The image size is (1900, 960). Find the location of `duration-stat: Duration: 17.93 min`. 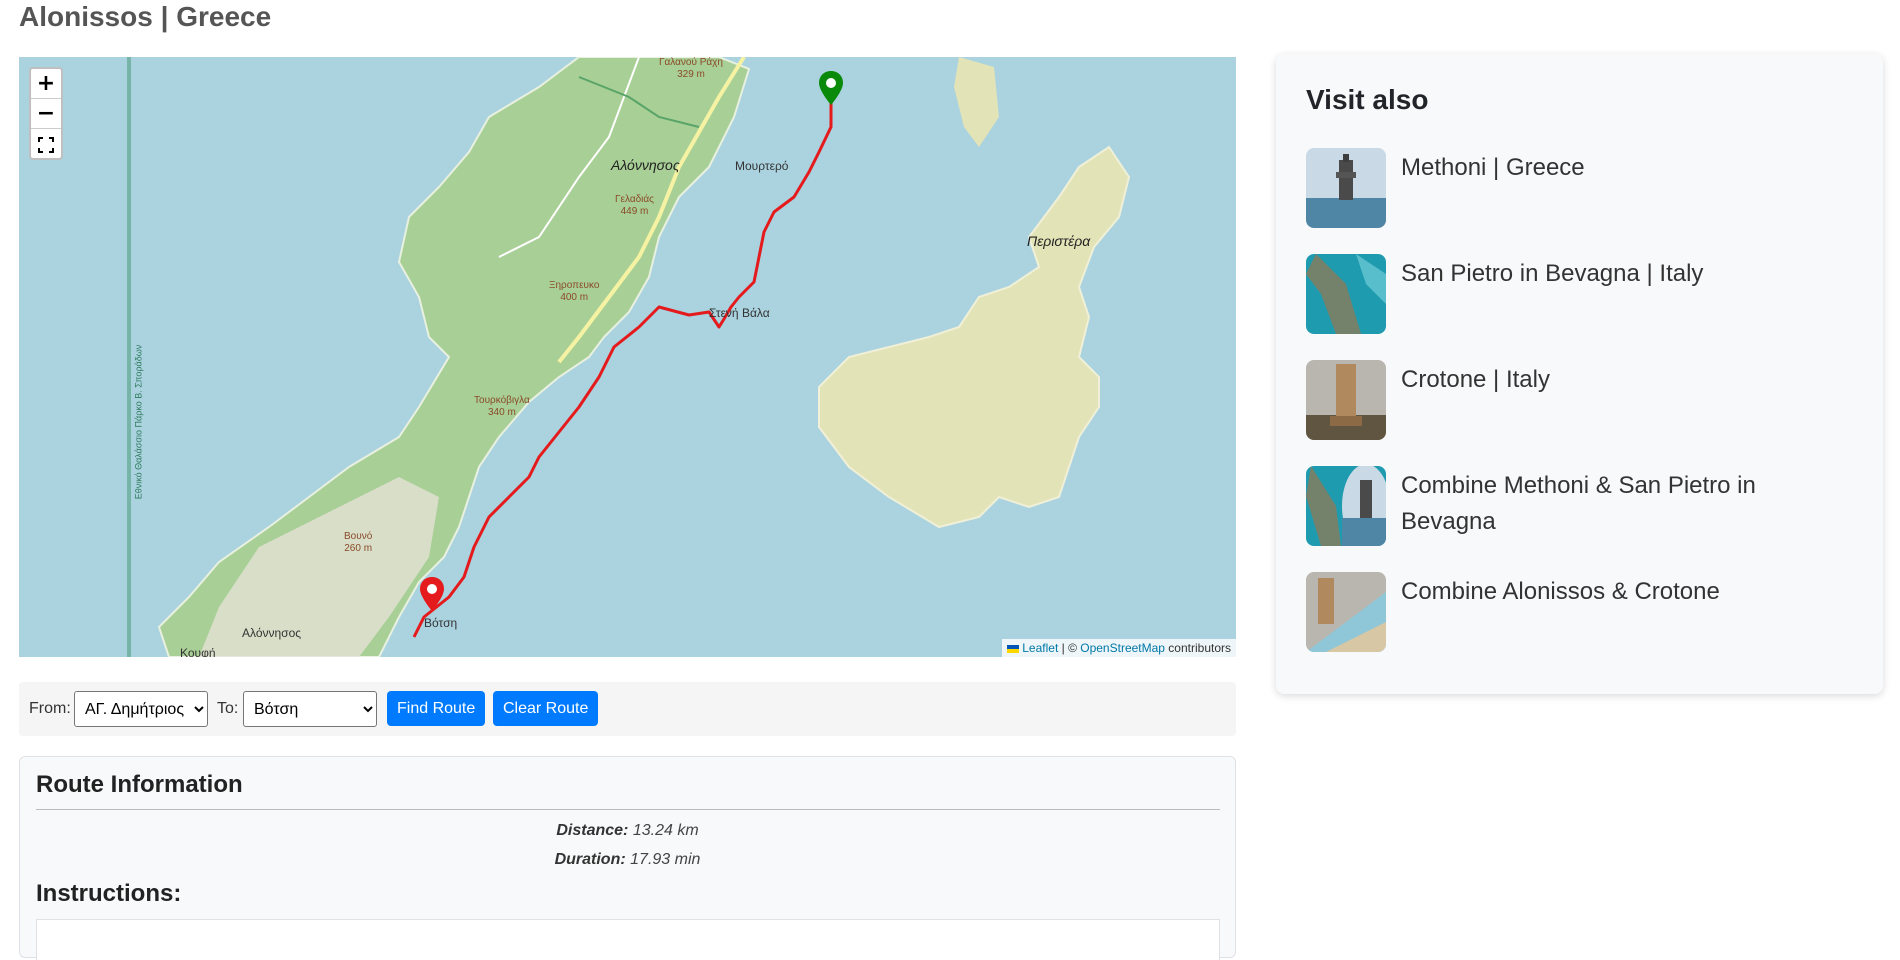

duration-stat: Duration: 17.93 min is located at coordinates (627, 860).